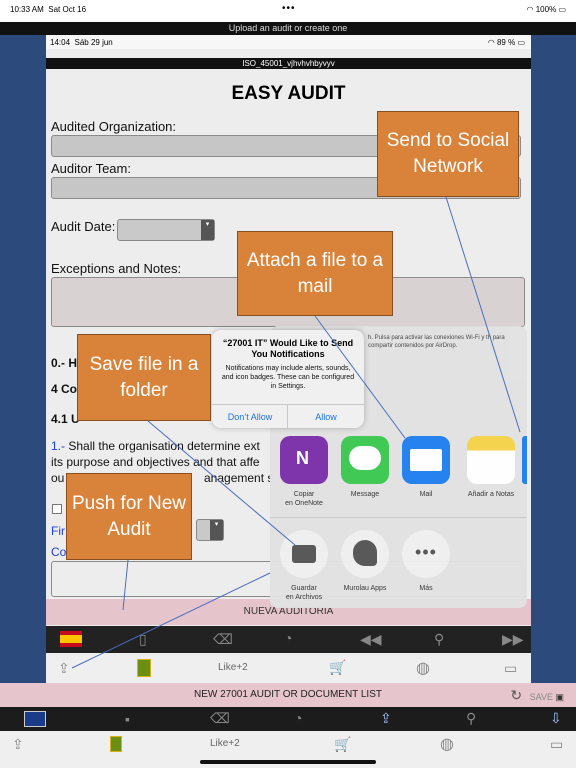 The height and width of the screenshot is (768, 576). I want to click on spain-flag-icon, so click(71, 639).